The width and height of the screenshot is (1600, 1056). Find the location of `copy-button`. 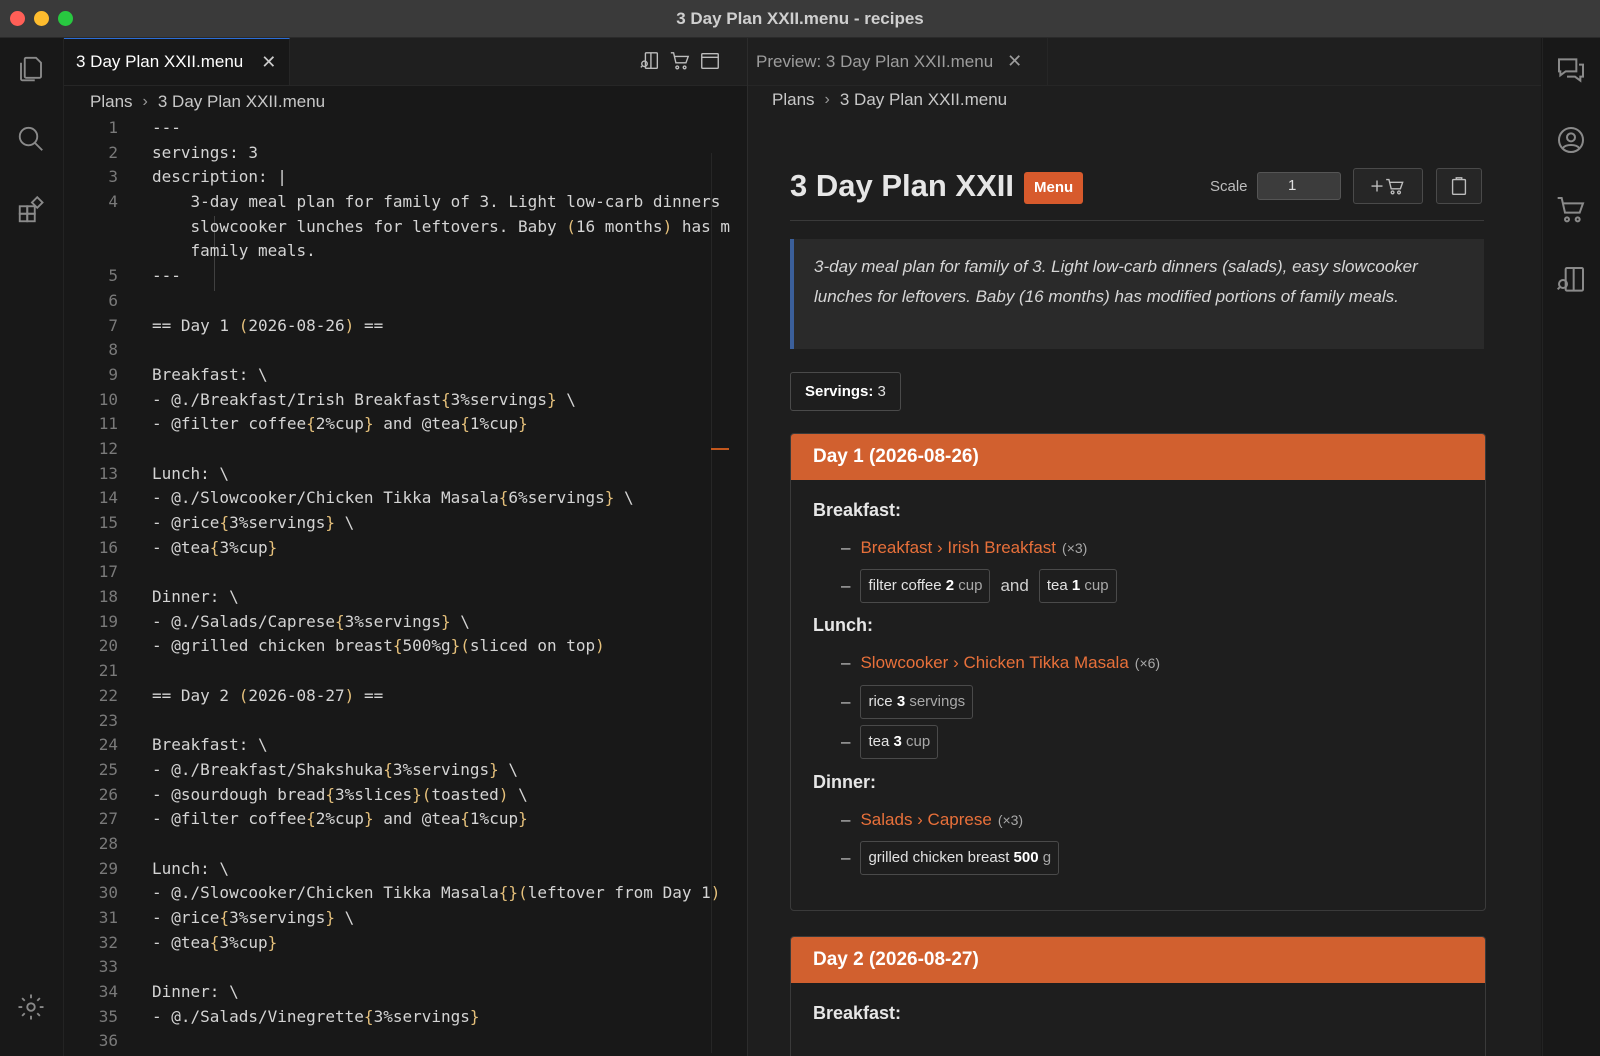

copy-button is located at coordinates (1459, 186).